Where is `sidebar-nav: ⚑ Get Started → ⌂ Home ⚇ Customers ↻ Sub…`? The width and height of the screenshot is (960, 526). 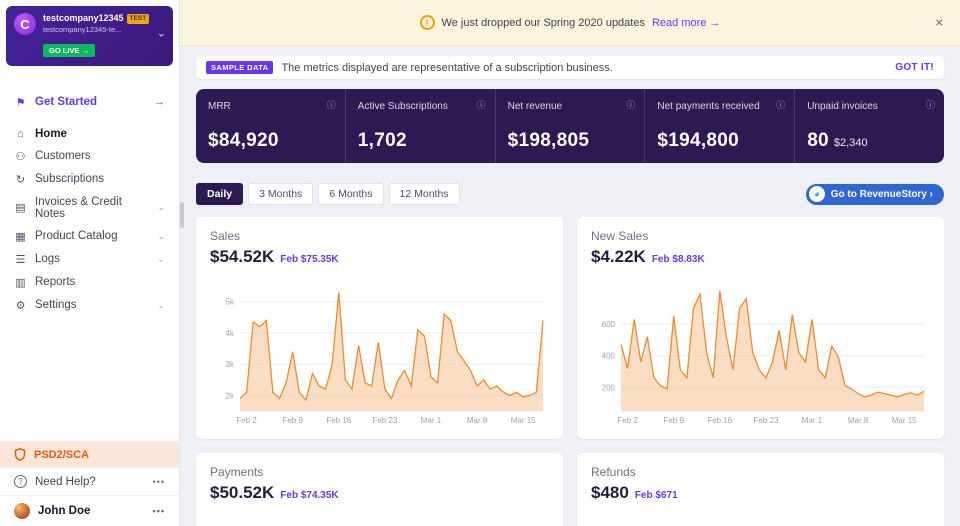 sidebar-nav: ⚑ Get Started → ⌂ Home ⚇ Customers ↻ Sub… is located at coordinates (89, 194).